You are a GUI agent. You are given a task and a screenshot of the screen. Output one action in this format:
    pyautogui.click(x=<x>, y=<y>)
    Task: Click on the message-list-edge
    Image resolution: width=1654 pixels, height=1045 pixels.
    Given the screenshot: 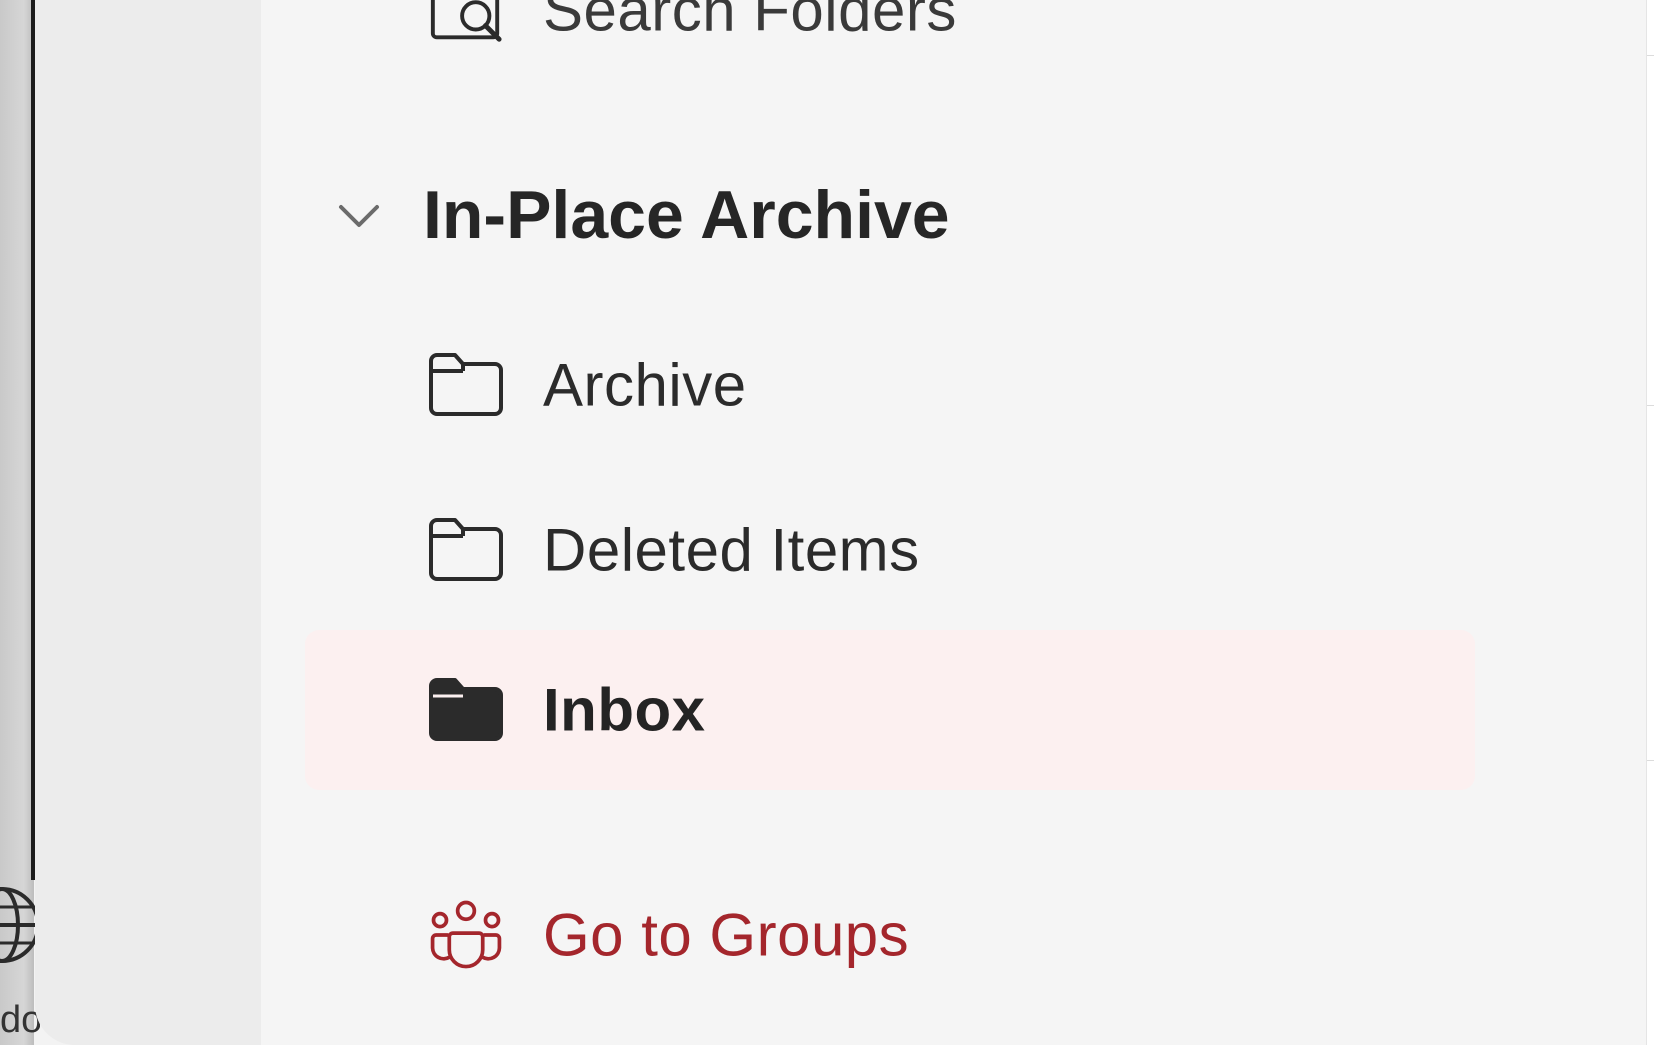 What is the action you would take?
    pyautogui.click(x=1650, y=522)
    